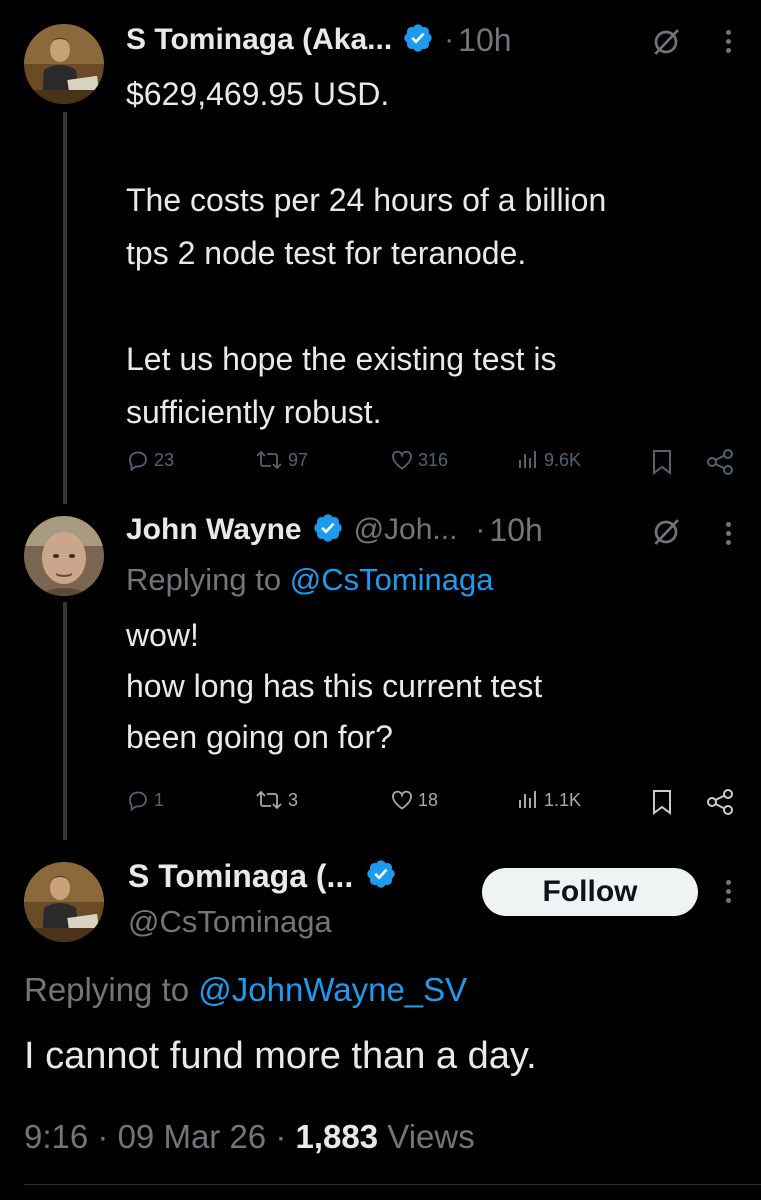  Describe the element at coordinates (366, 200) in the screenshot. I see `tweet-text-line: The costs per 24 hours of a billion` at that location.